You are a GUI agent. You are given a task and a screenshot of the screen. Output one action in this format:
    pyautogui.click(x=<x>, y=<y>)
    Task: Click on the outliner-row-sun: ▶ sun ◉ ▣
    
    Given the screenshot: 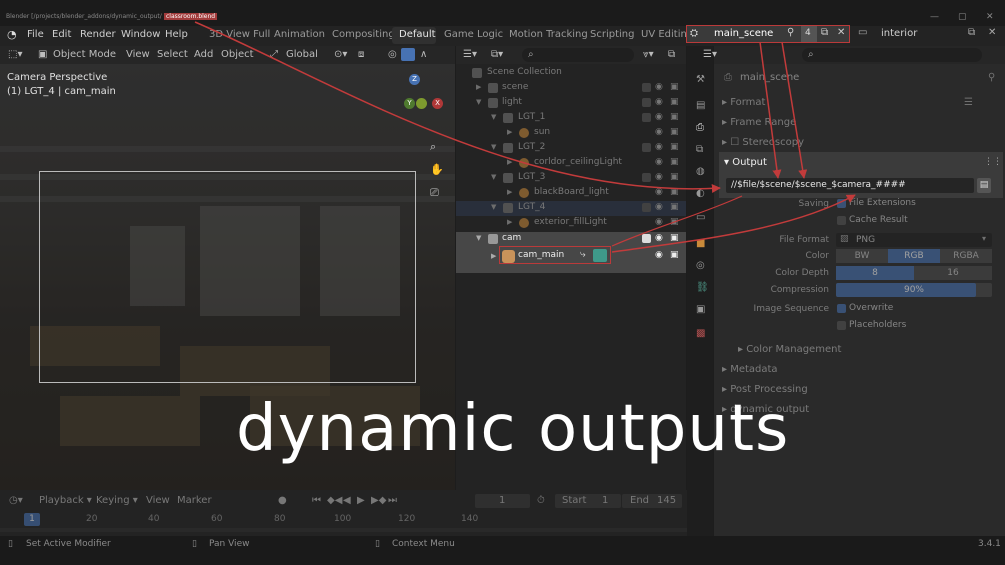 What is the action you would take?
    pyautogui.click(x=571, y=133)
    